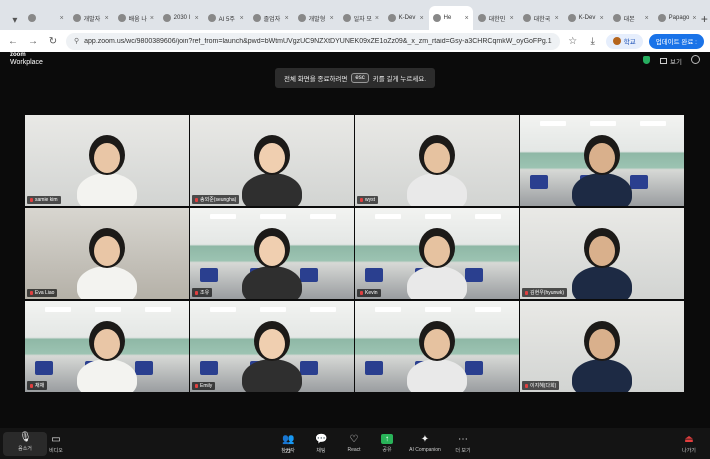  Describe the element at coordinates (26, 62) in the screenshot. I see `logo-bottom-text: Workplace` at that location.